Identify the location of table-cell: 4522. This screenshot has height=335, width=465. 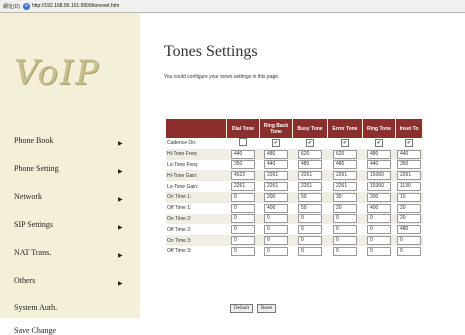
(243, 176).